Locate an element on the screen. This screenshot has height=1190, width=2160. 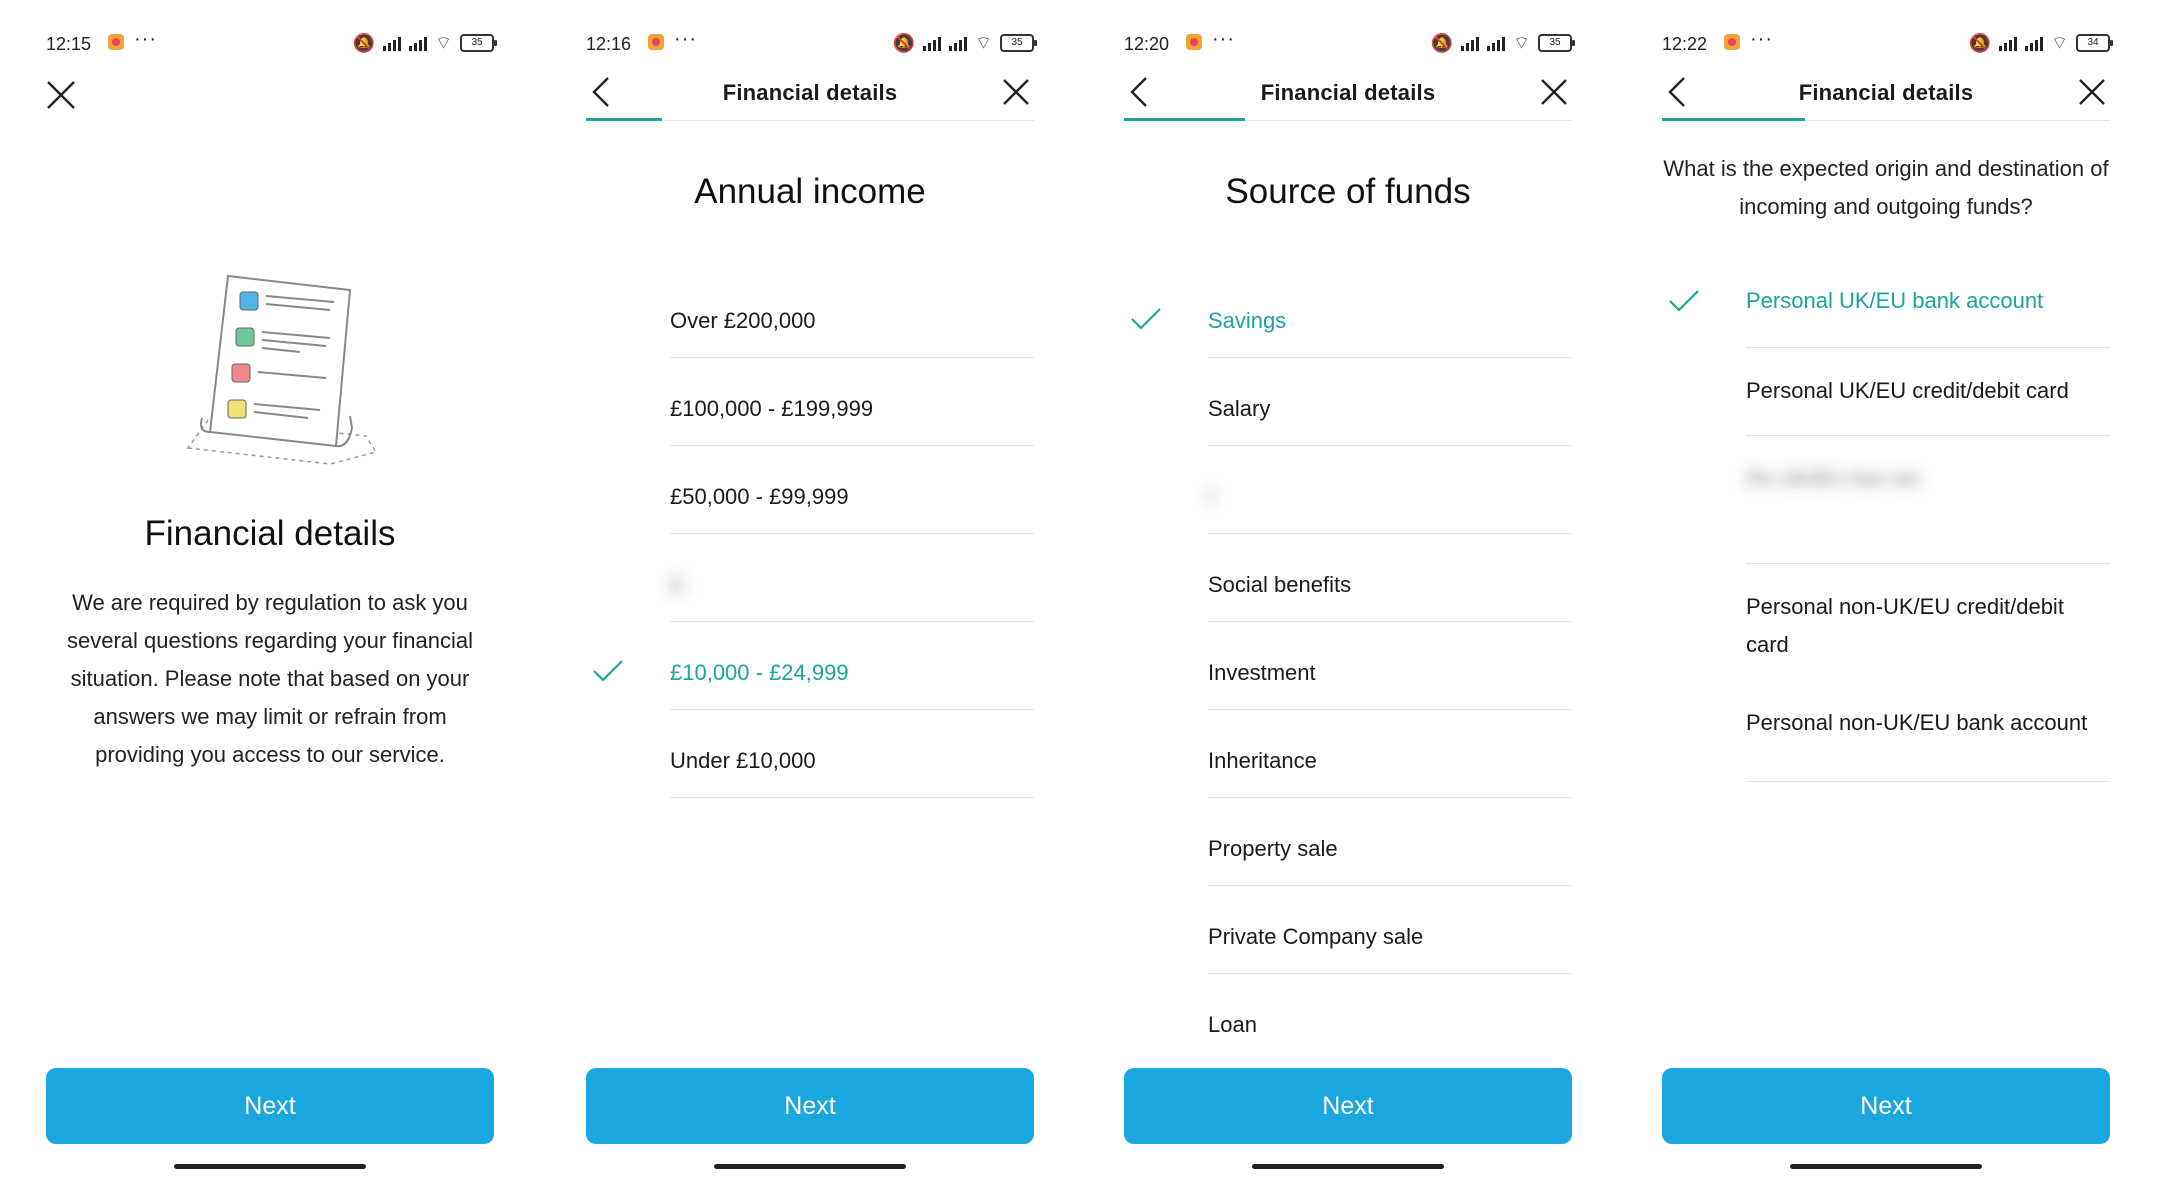
option-label: Salary is located at coordinates (1239, 408).